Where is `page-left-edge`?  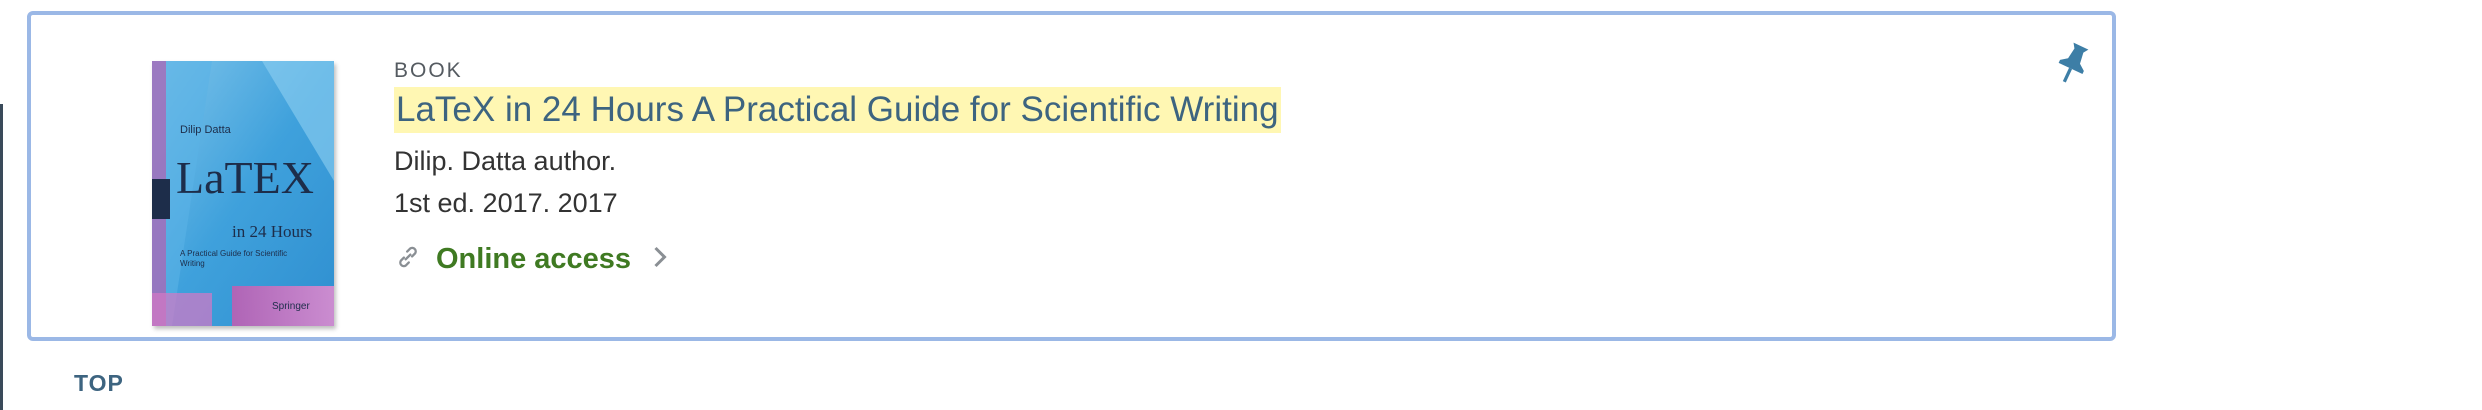 page-left-edge is located at coordinates (1, 257).